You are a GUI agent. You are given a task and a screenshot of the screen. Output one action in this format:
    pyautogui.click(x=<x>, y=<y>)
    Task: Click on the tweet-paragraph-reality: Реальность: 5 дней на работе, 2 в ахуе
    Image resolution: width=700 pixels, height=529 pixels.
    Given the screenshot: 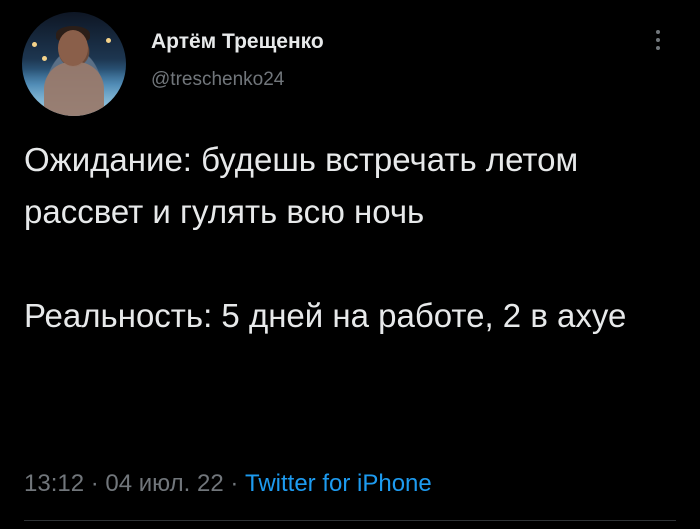 What is the action you would take?
    pyautogui.click(x=325, y=315)
    